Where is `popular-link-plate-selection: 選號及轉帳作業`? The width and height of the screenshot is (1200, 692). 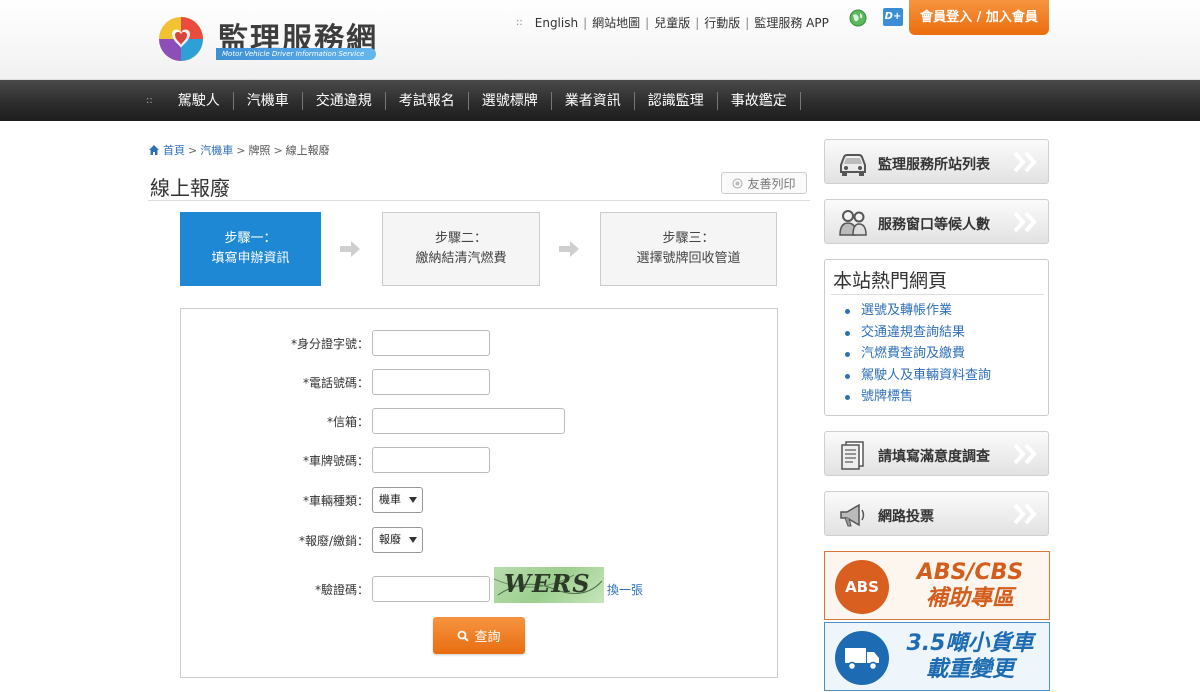 popular-link-plate-selection: 選號及轉帳作業 is located at coordinates (918, 311).